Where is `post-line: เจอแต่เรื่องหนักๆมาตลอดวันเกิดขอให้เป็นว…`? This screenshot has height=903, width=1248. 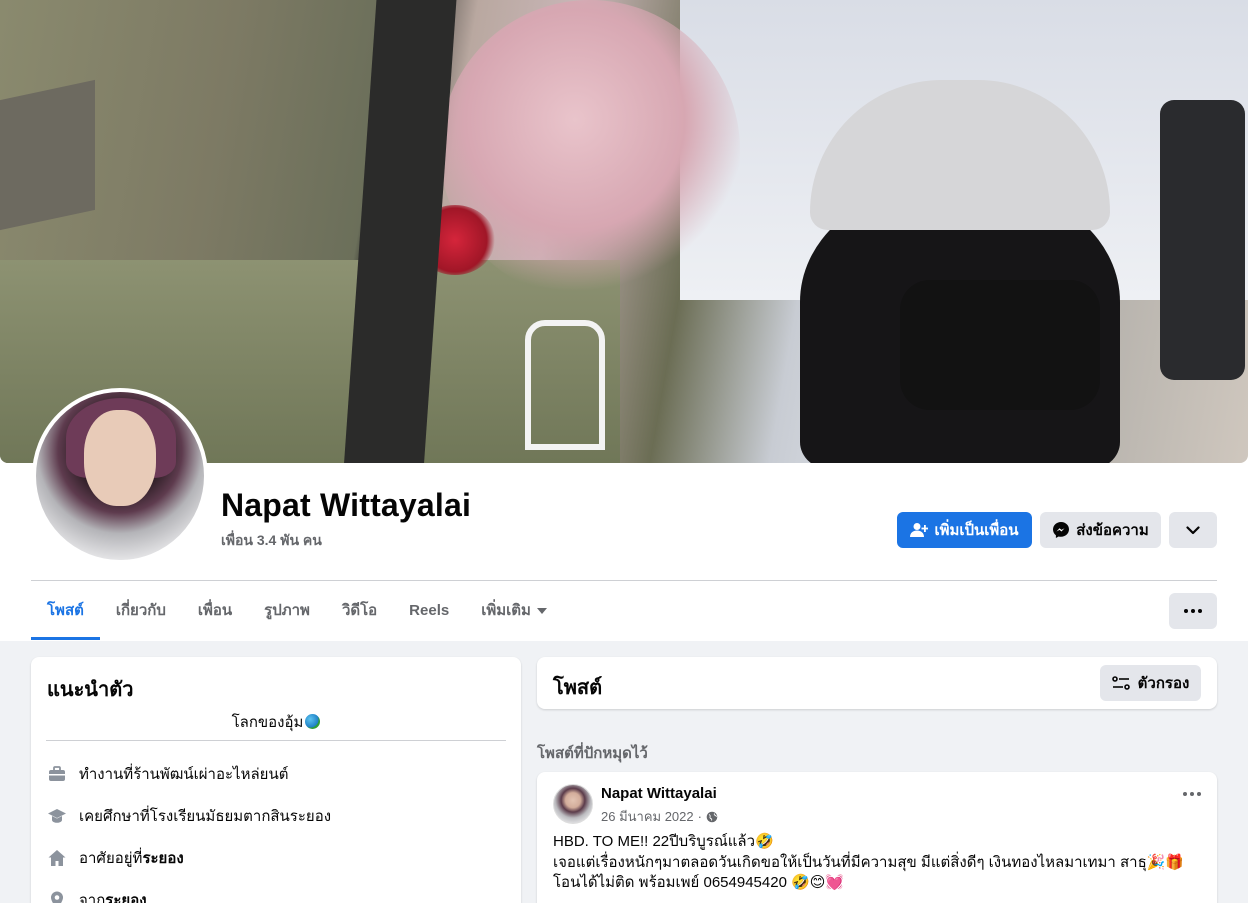 post-line: เจอแต่เรื่องหนักๆมาตลอดวันเกิดขอให้เป็นว… is located at coordinates (869, 862).